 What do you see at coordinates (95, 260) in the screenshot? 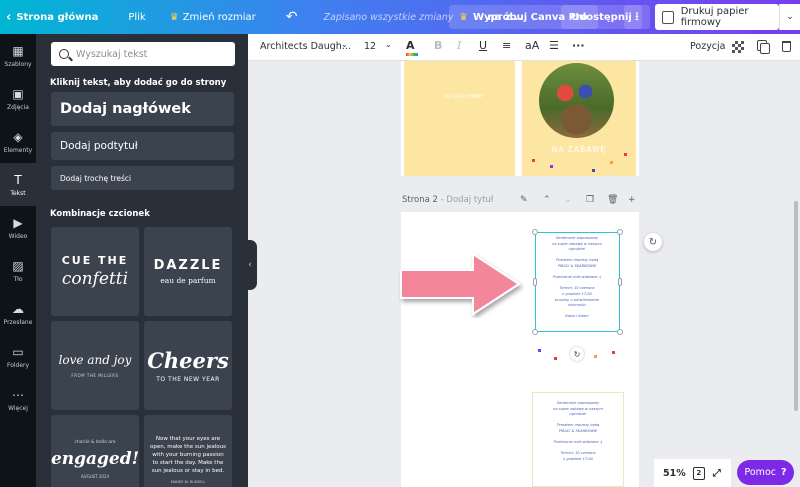
I see `combo-line: CUE THE` at bounding box center [95, 260].